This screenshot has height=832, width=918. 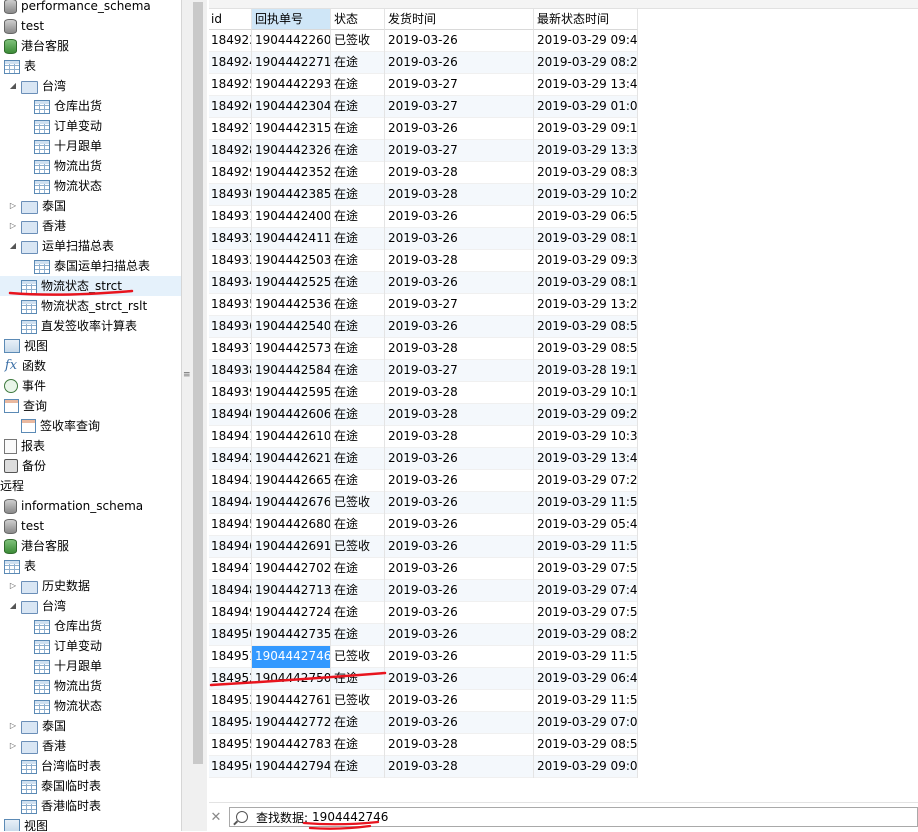 What do you see at coordinates (586, 151) in the screenshot?
I see `table-cell: 2019-03-29 13:34` at bounding box center [586, 151].